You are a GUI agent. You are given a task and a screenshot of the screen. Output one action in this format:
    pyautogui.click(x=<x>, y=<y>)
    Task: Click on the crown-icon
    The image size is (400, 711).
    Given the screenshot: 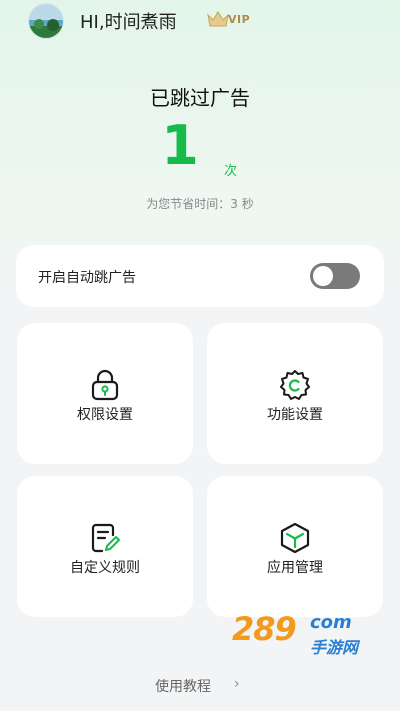 What is the action you would take?
    pyautogui.click(x=218, y=19)
    